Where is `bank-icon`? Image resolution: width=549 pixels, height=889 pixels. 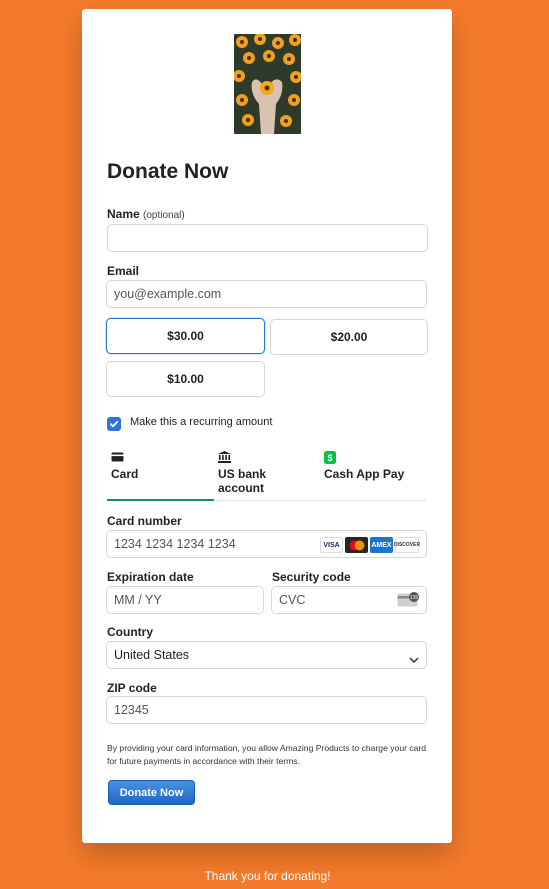
bank-icon is located at coordinates (224, 458).